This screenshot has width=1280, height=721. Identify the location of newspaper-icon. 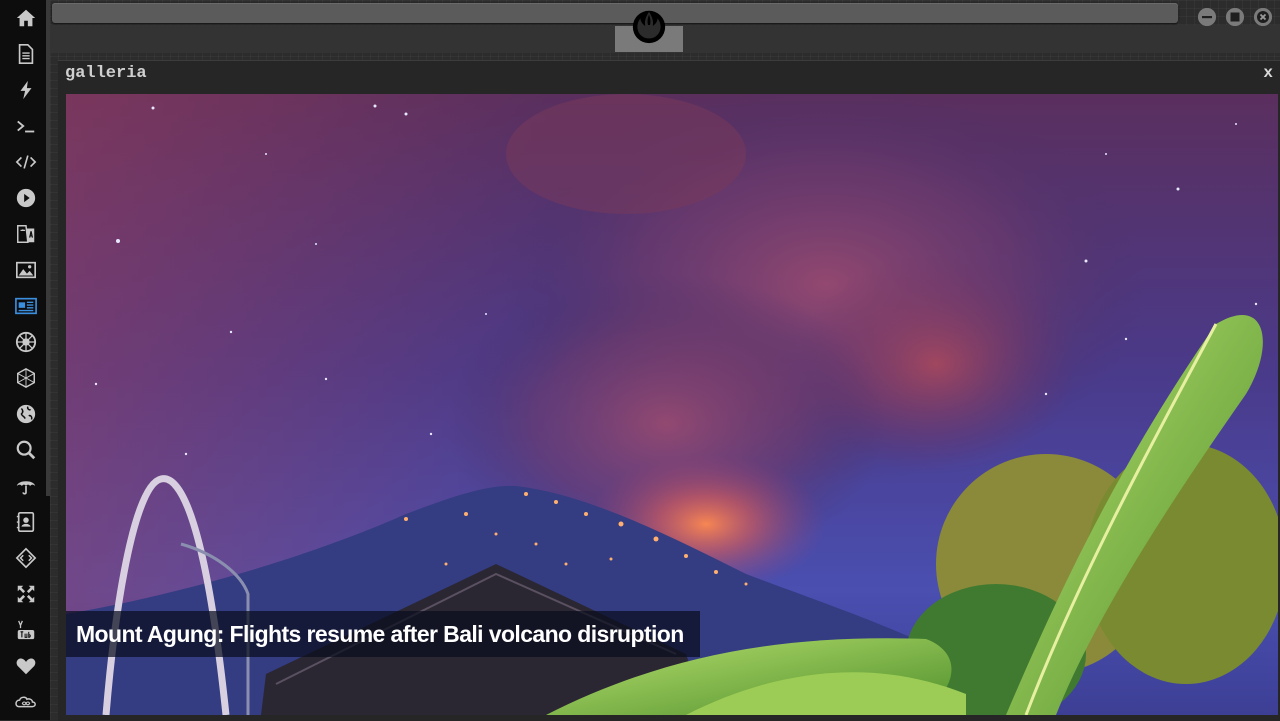
(26, 306).